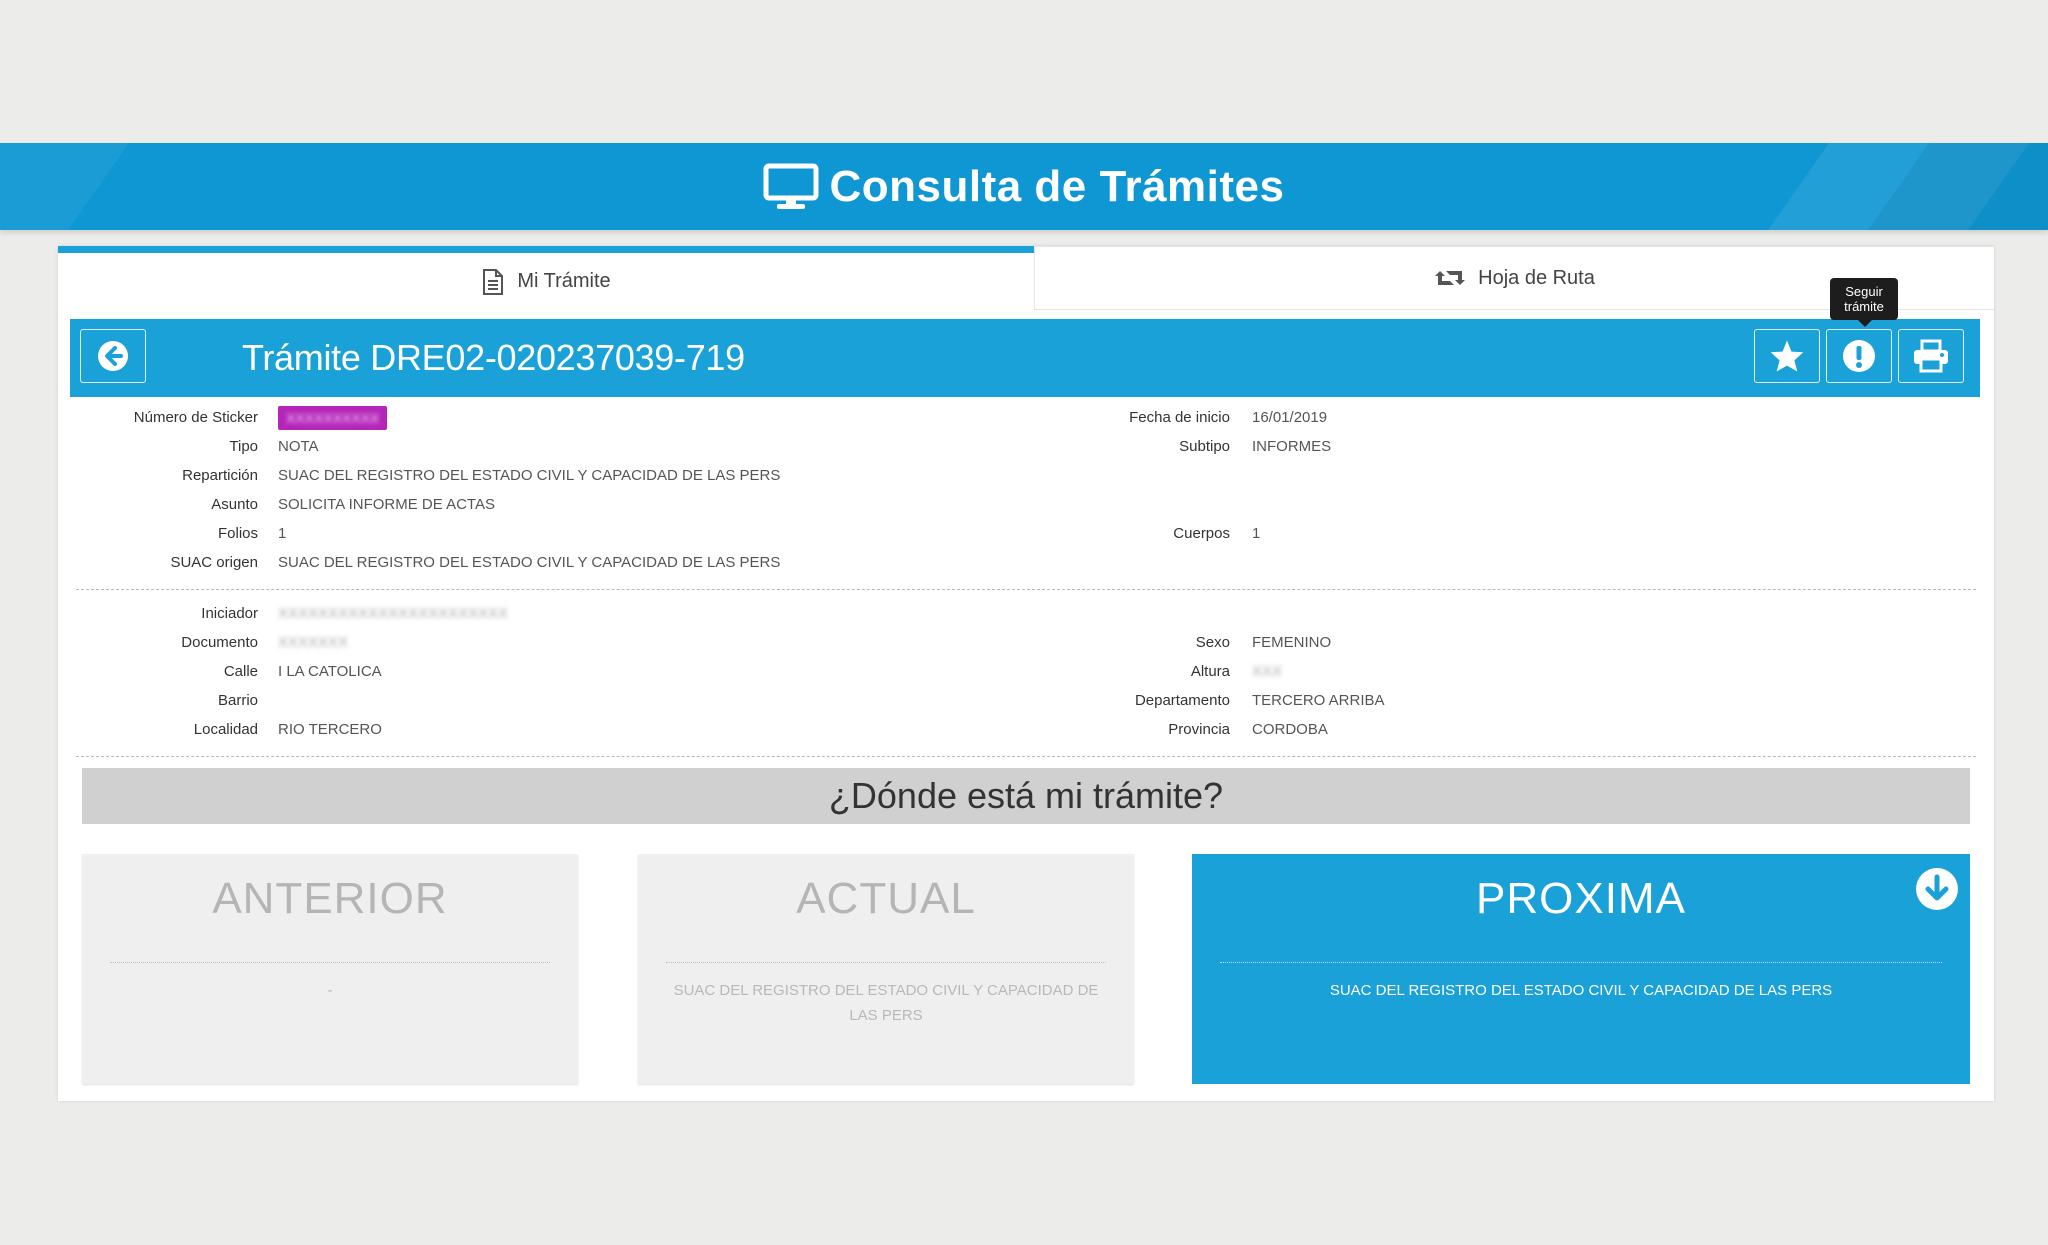 The width and height of the screenshot is (2048, 1245). What do you see at coordinates (1864, 306) in the screenshot?
I see `tooltip-line: trámite` at bounding box center [1864, 306].